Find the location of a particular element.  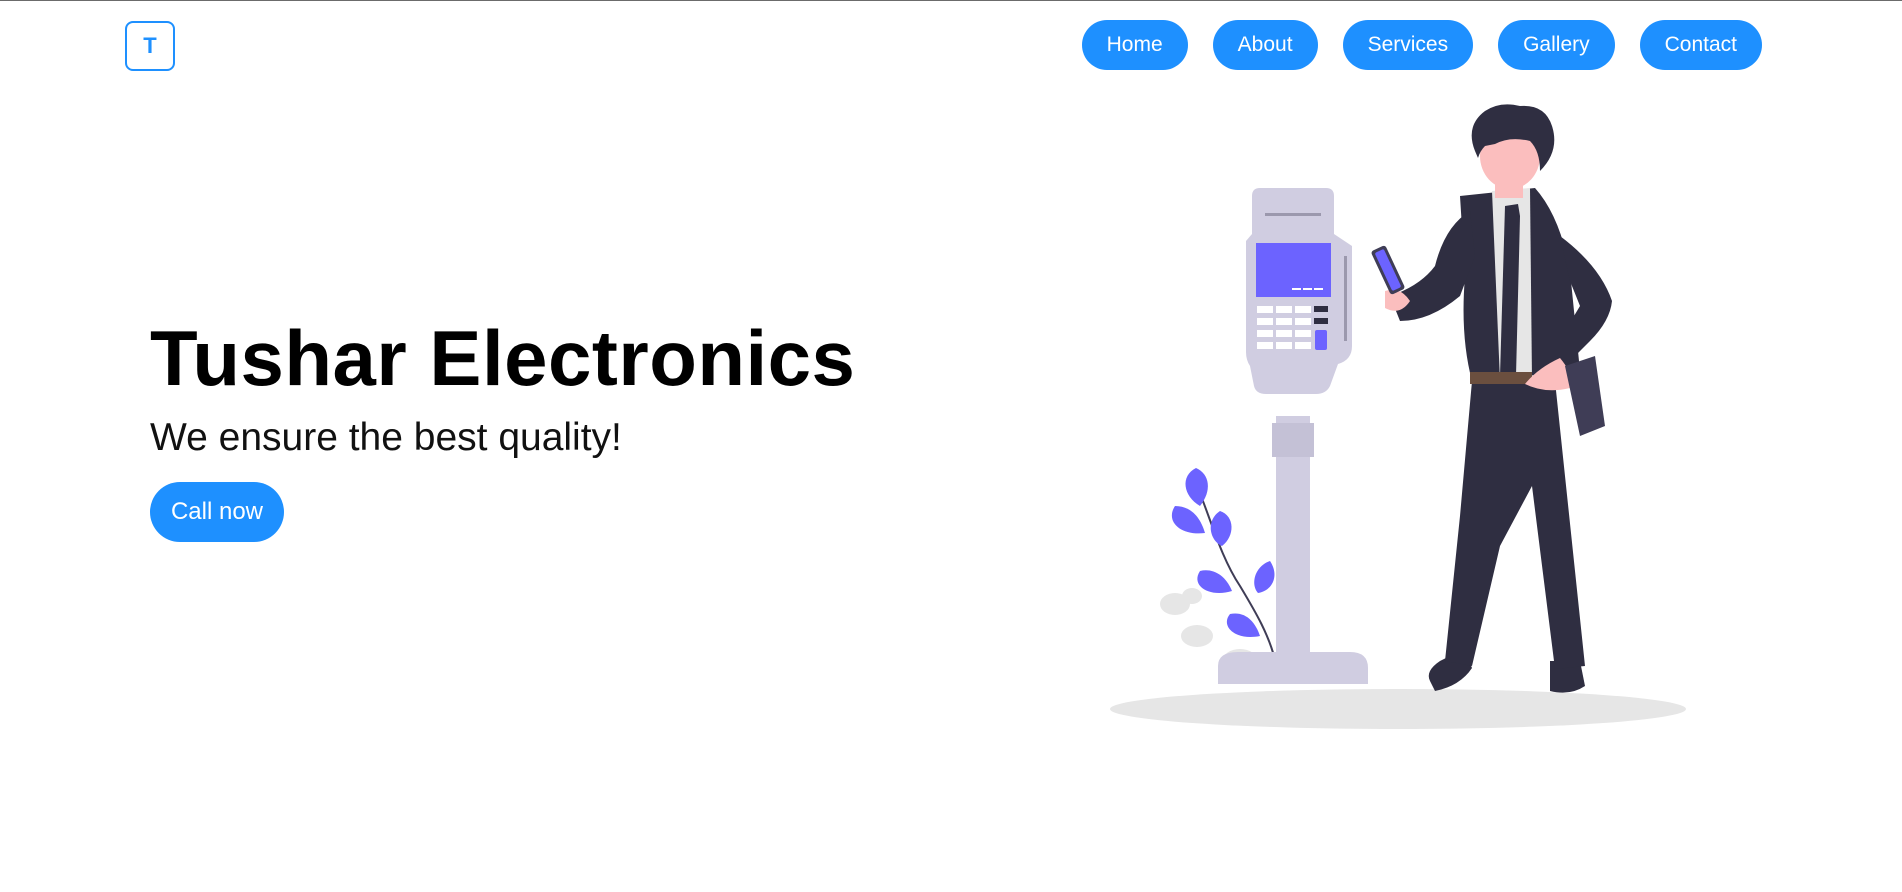

nav-link-gallery: Gallery is located at coordinates (1556, 45).